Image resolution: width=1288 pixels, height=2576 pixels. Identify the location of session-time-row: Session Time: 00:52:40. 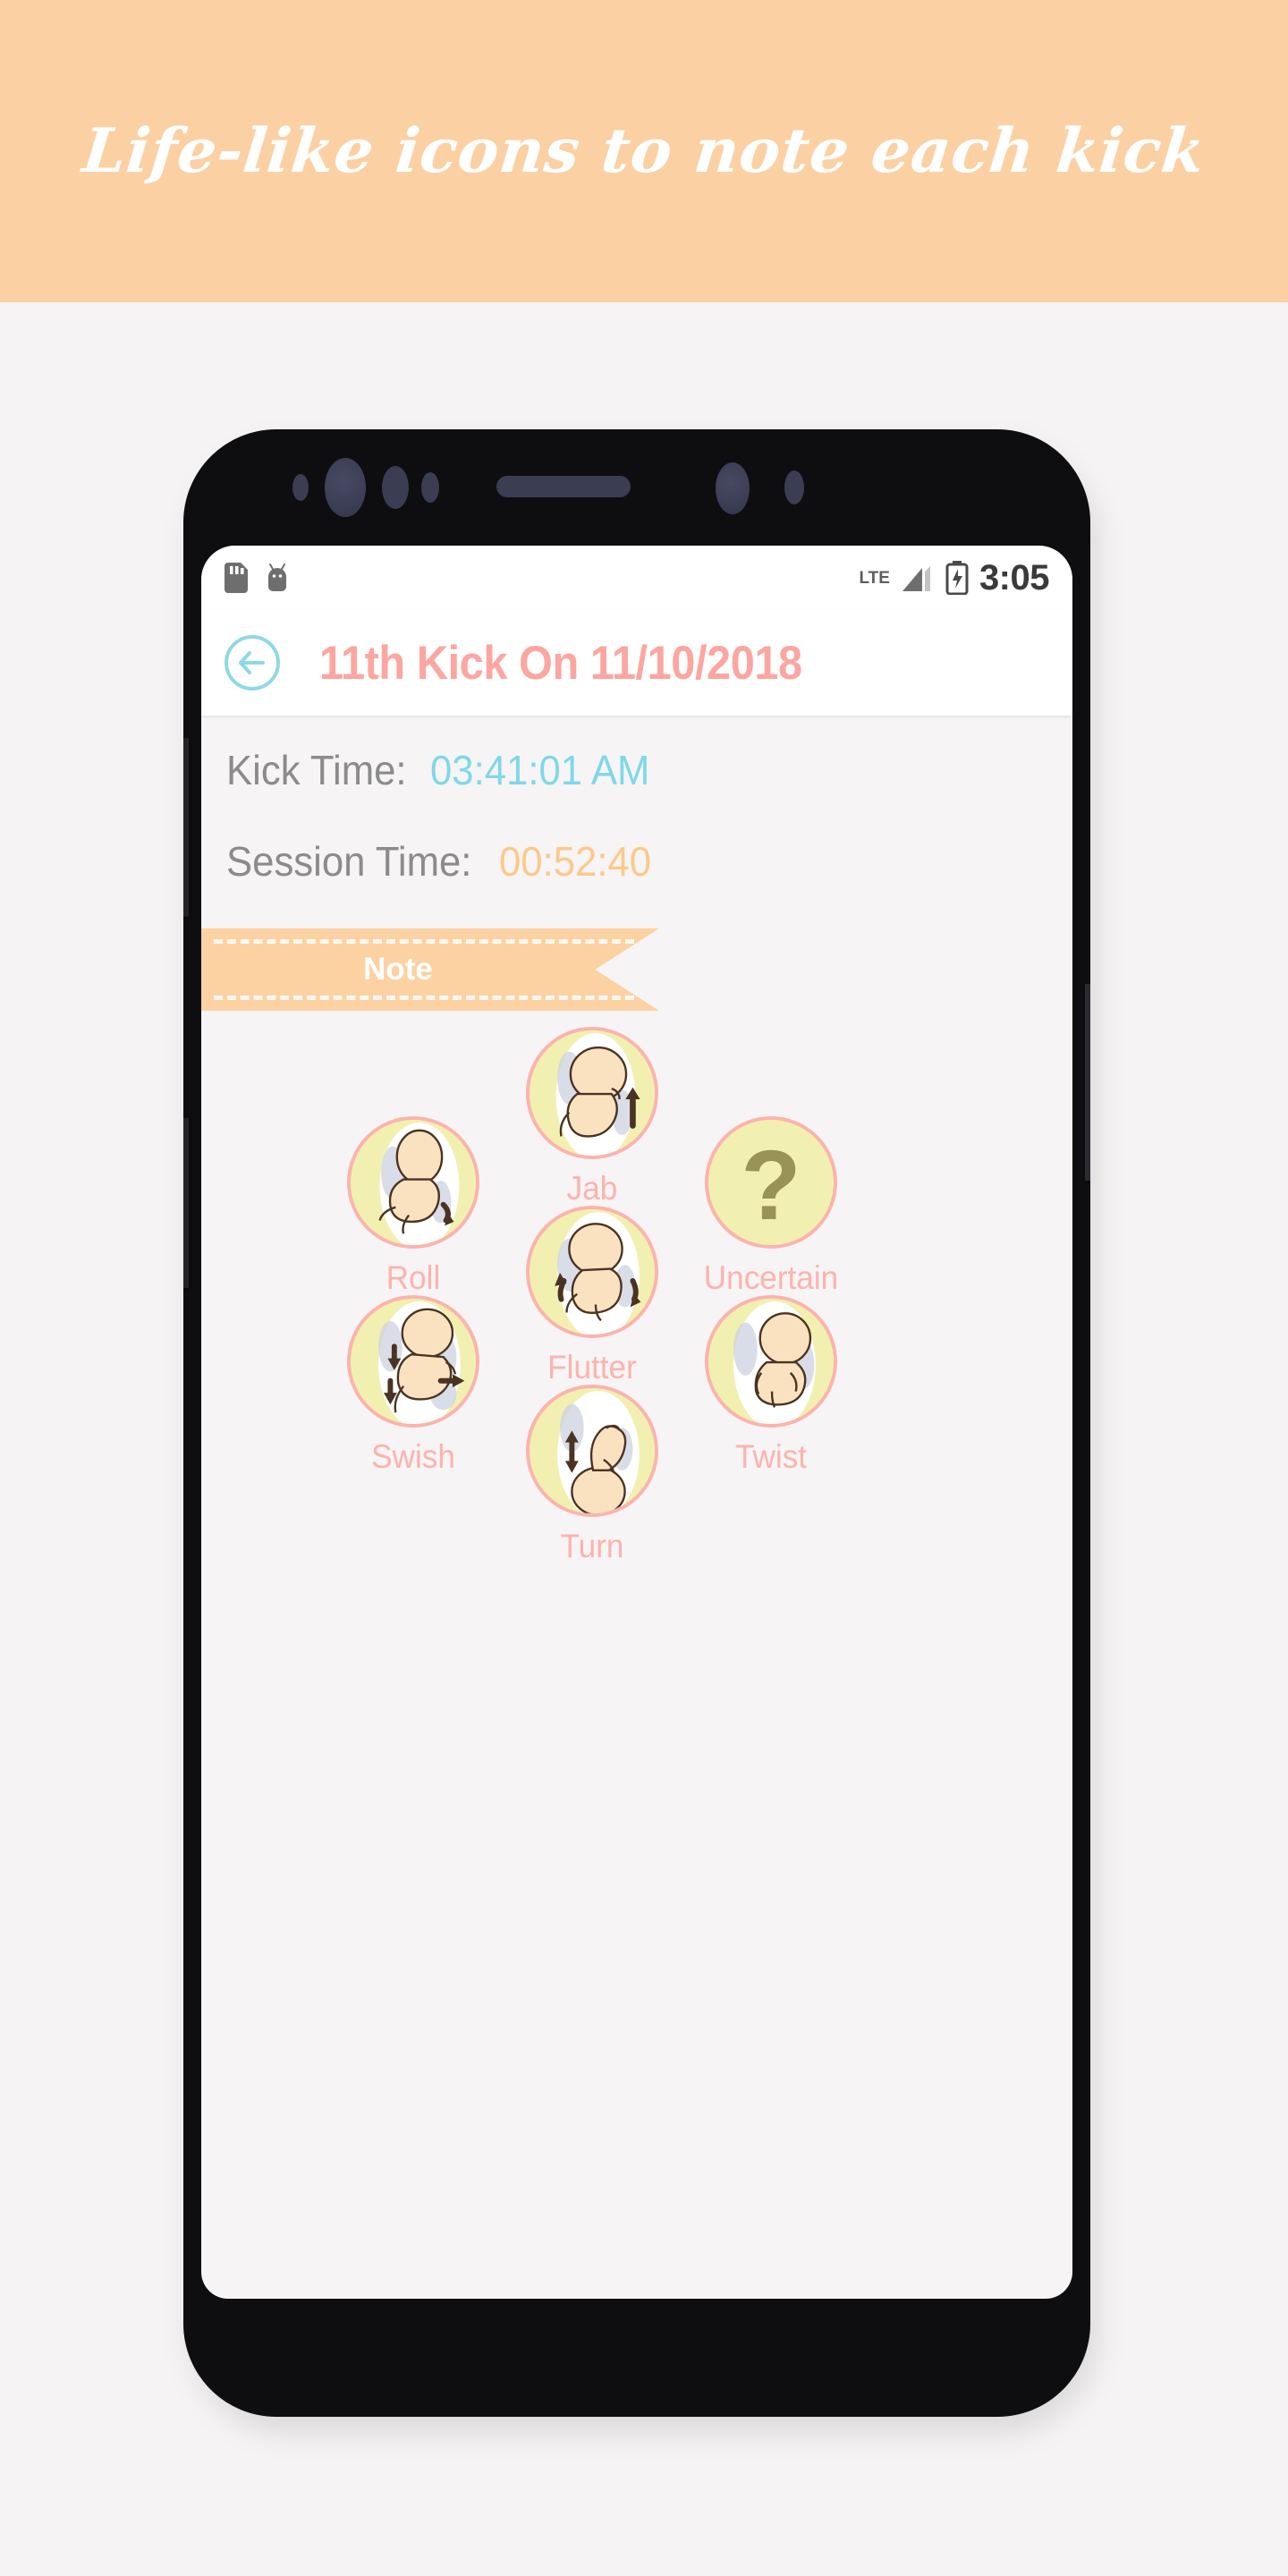
(649, 861).